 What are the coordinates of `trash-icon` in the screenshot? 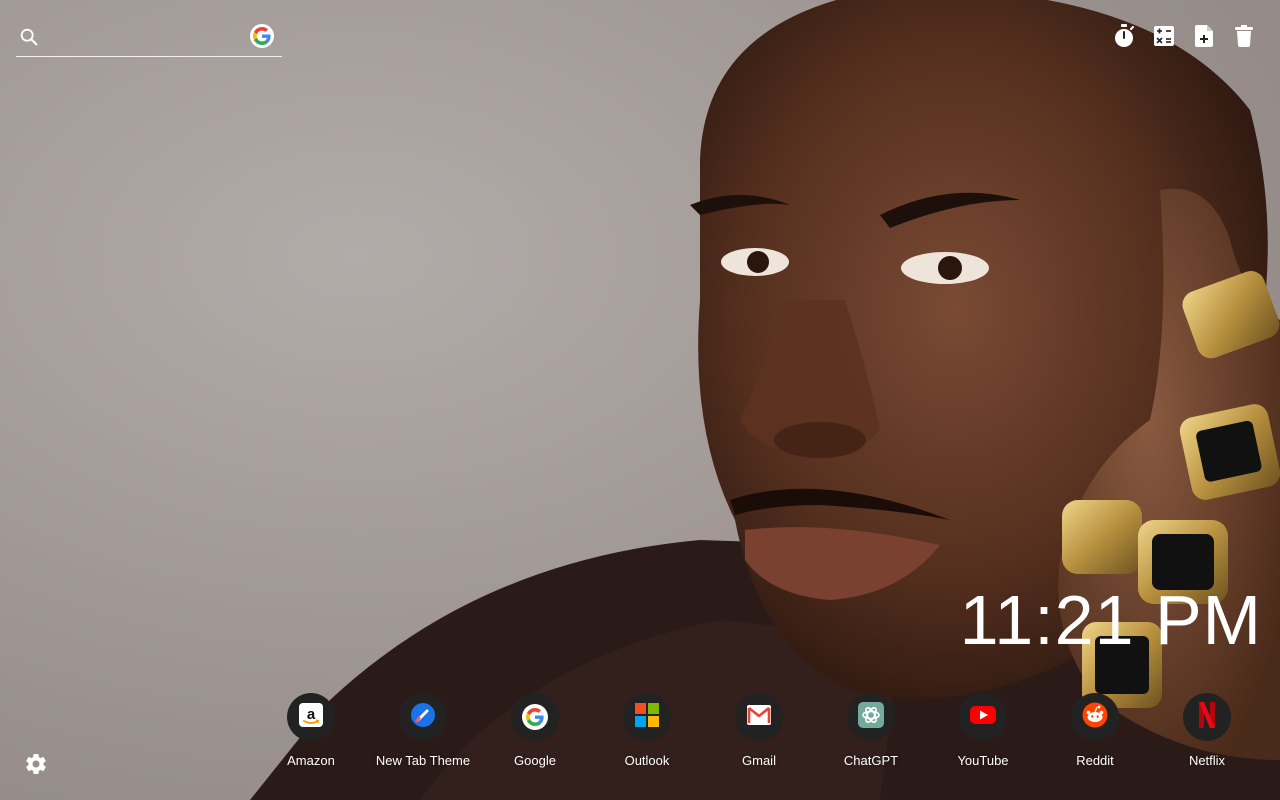 It's located at (1244, 36).